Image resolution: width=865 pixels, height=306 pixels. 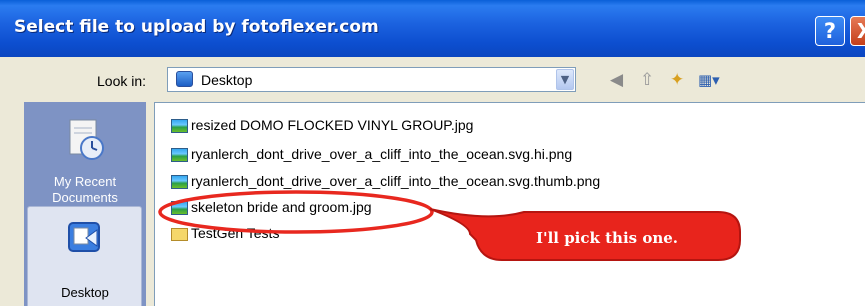 What do you see at coordinates (179, 234) in the screenshot?
I see `folder-icon` at bounding box center [179, 234].